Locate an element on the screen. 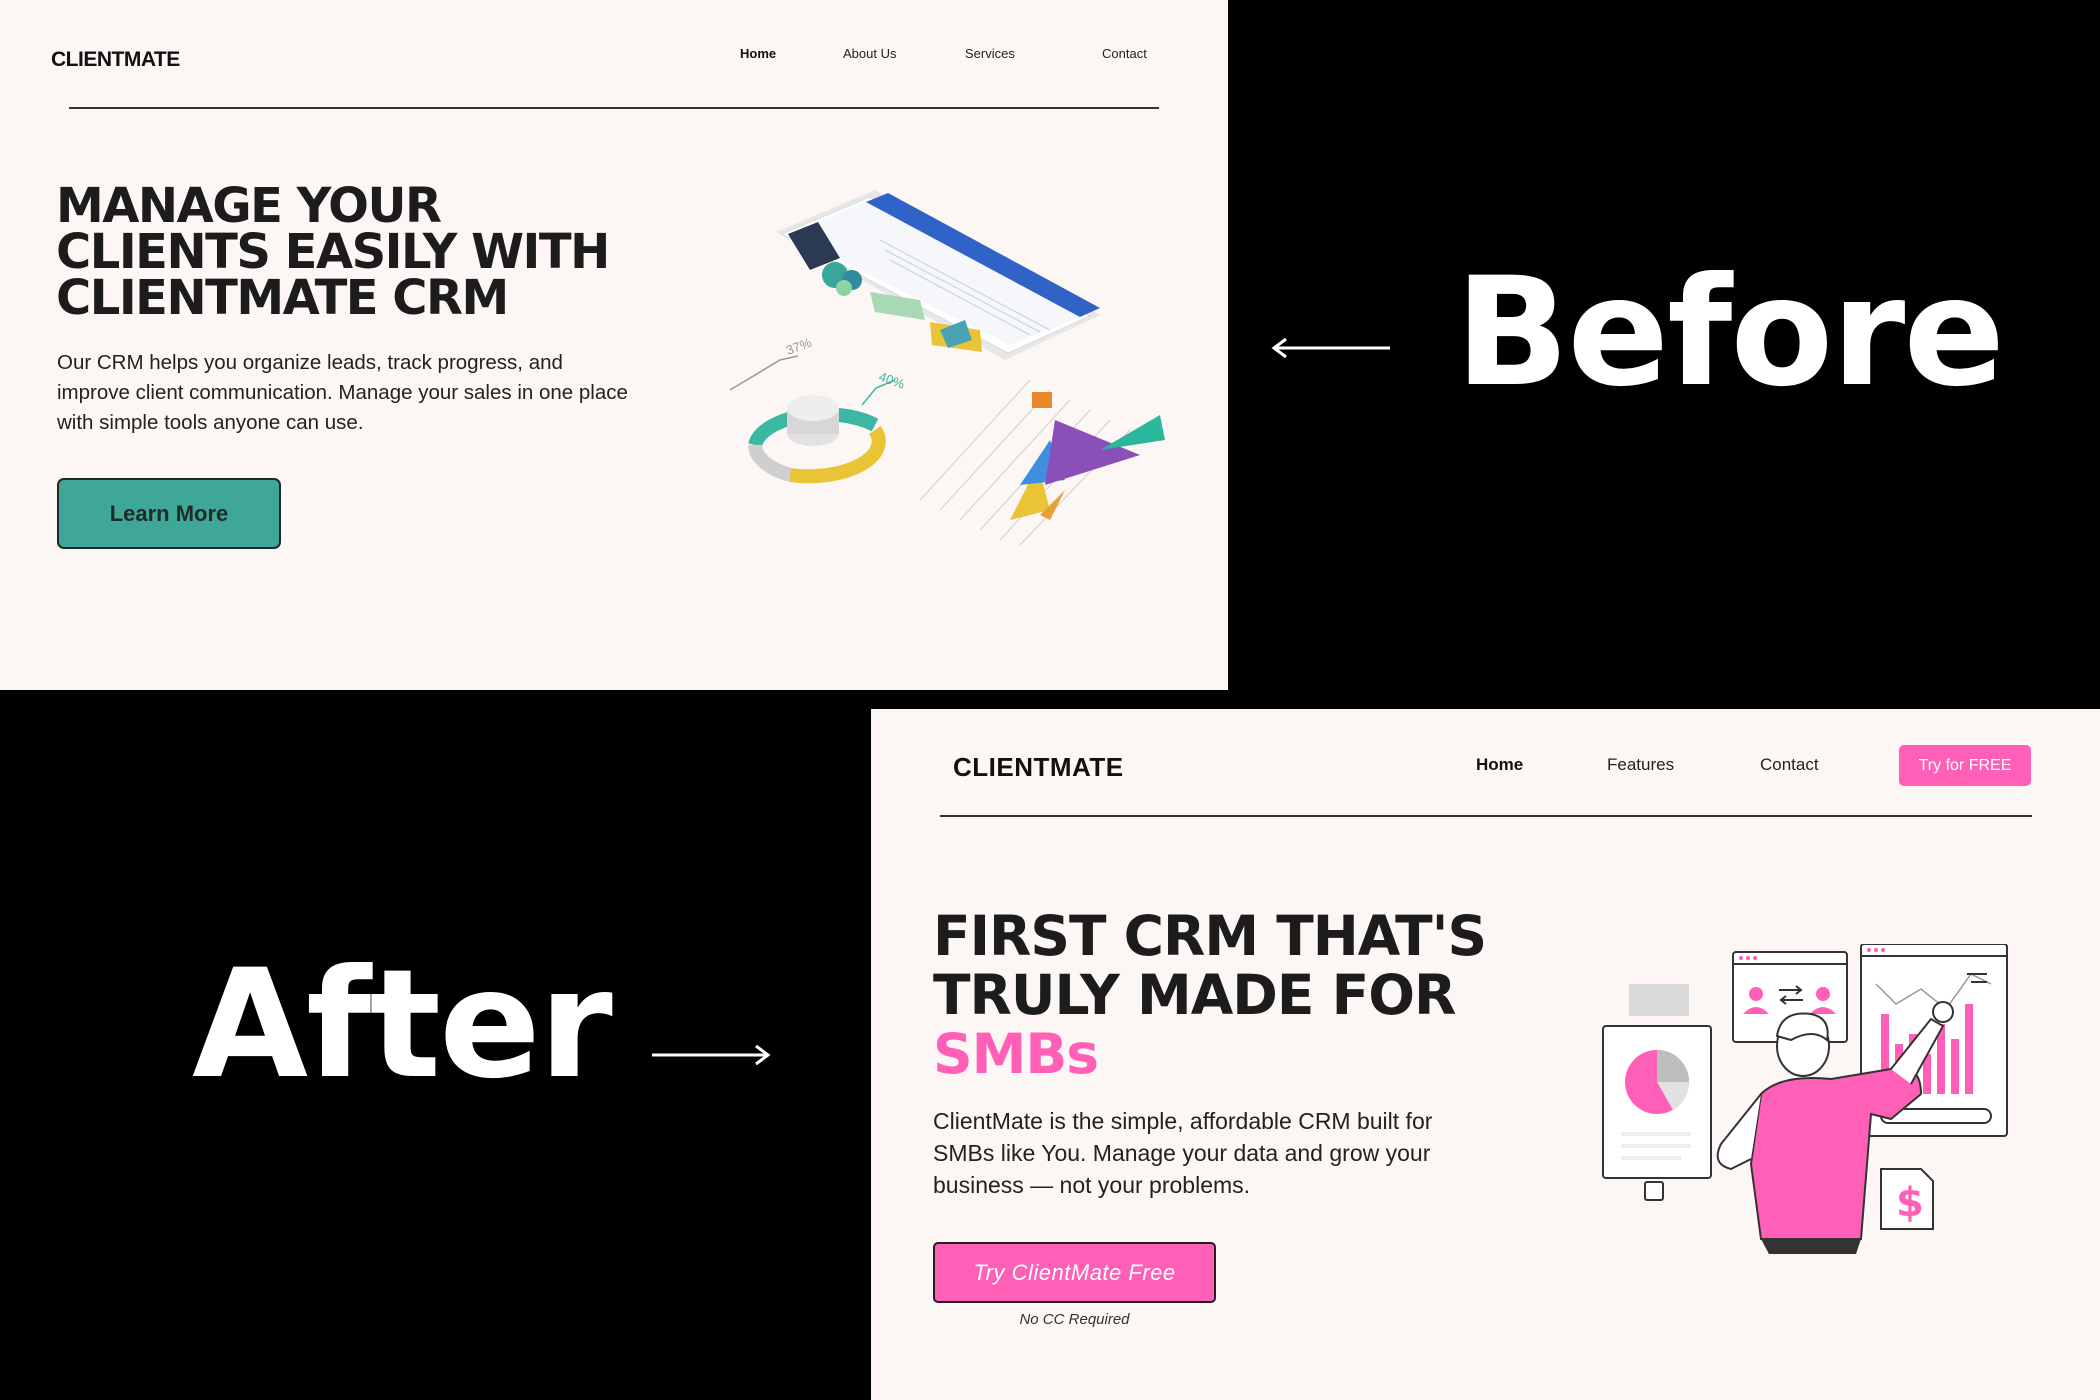 The height and width of the screenshot is (1400, 2100). headline-line-1: FIRST CRM THAT'S is located at coordinates (1210, 936).